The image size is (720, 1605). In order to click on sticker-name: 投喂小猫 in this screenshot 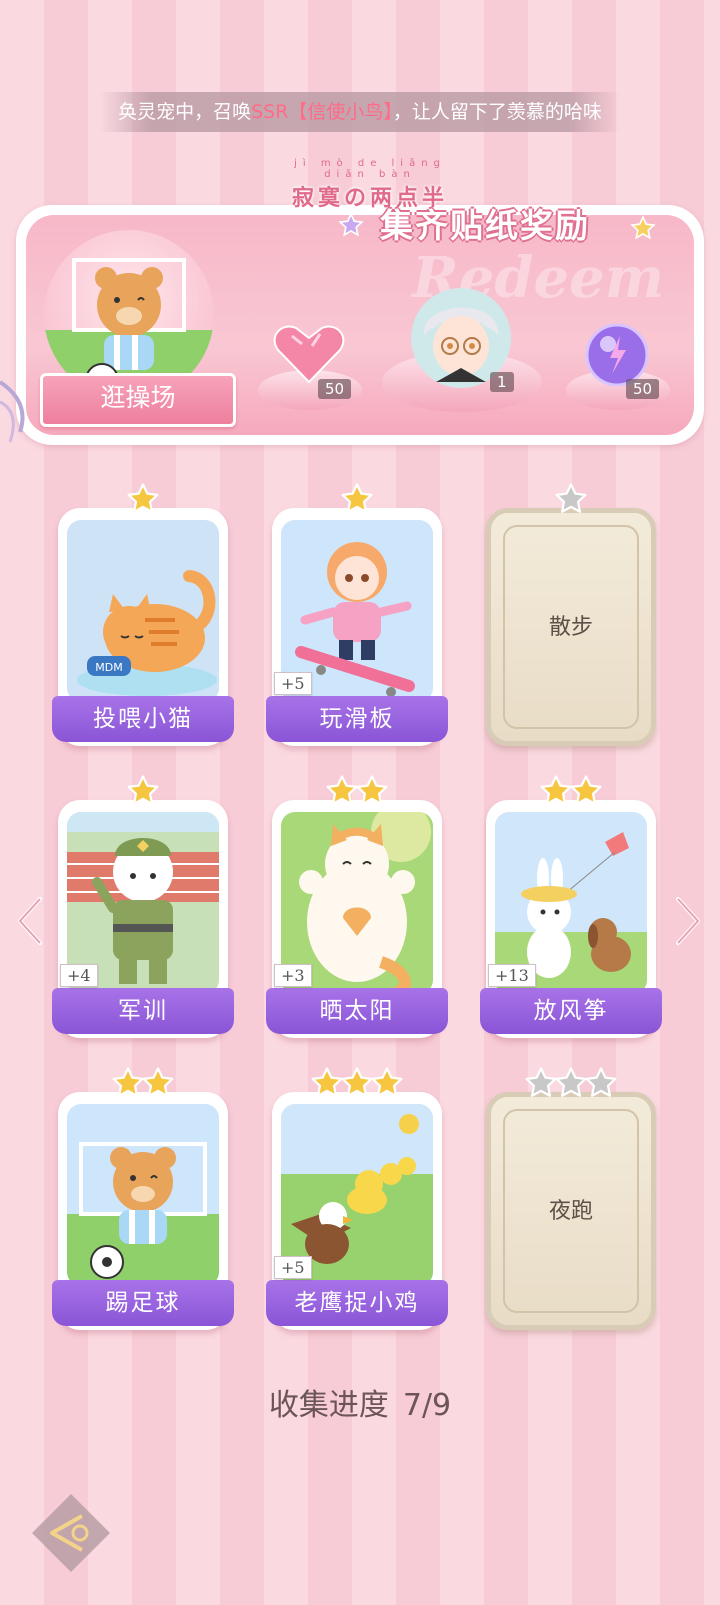, I will do `click(143, 719)`.